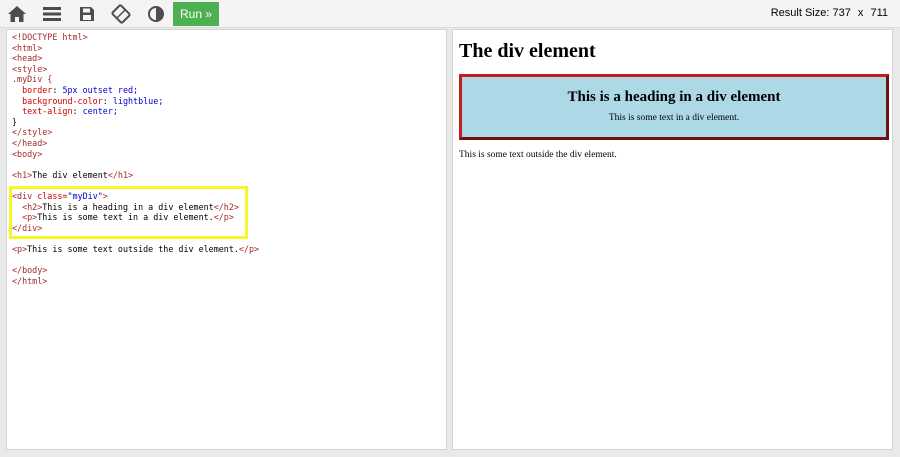 The width and height of the screenshot is (900, 457). I want to click on code-line: .myDiv {, so click(135, 79).